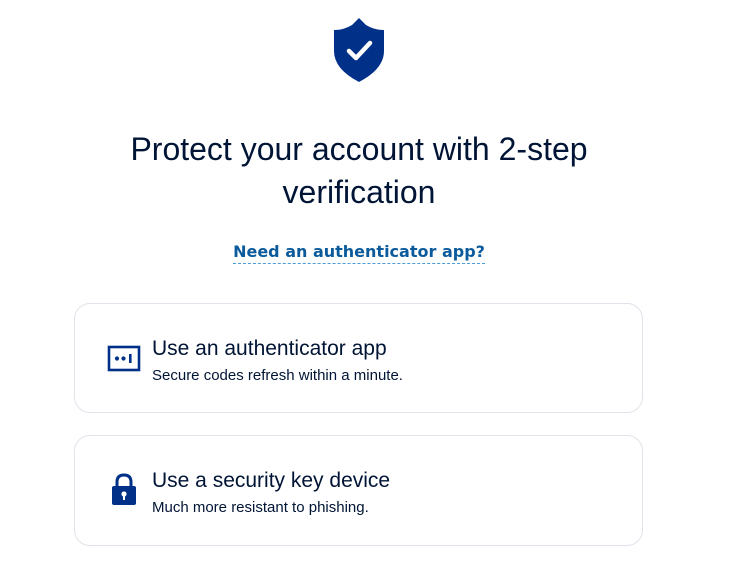  I want to click on padlock-icon, so click(124, 489).